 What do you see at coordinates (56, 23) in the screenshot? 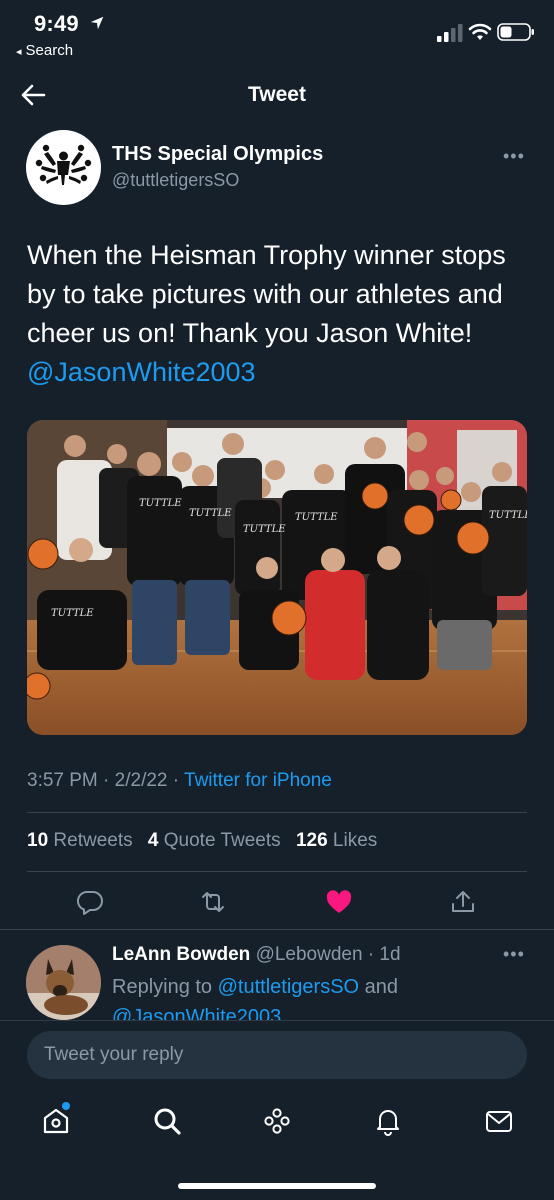
I see `status-time: 9:49` at bounding box center [56, 23].